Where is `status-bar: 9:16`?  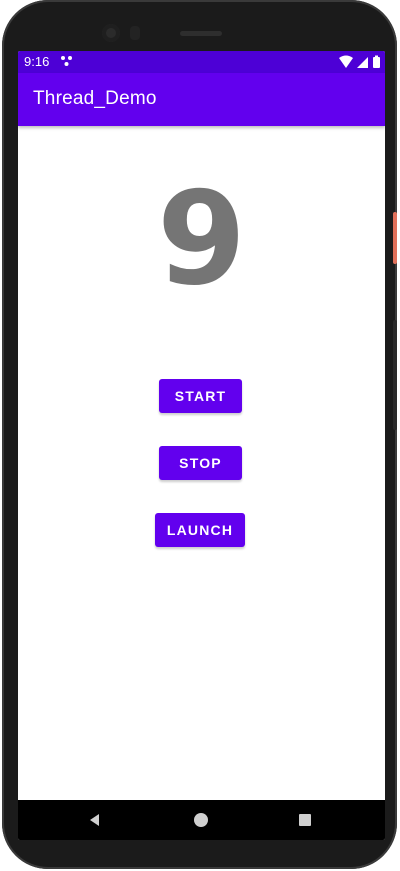
status-bar: 9:16 is located at coordinates (201, 62).